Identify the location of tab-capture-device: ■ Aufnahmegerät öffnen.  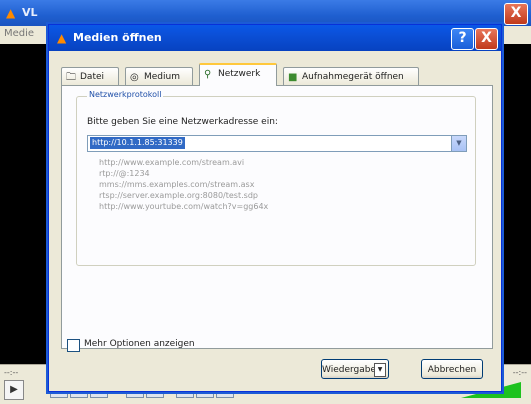
(351, 76).